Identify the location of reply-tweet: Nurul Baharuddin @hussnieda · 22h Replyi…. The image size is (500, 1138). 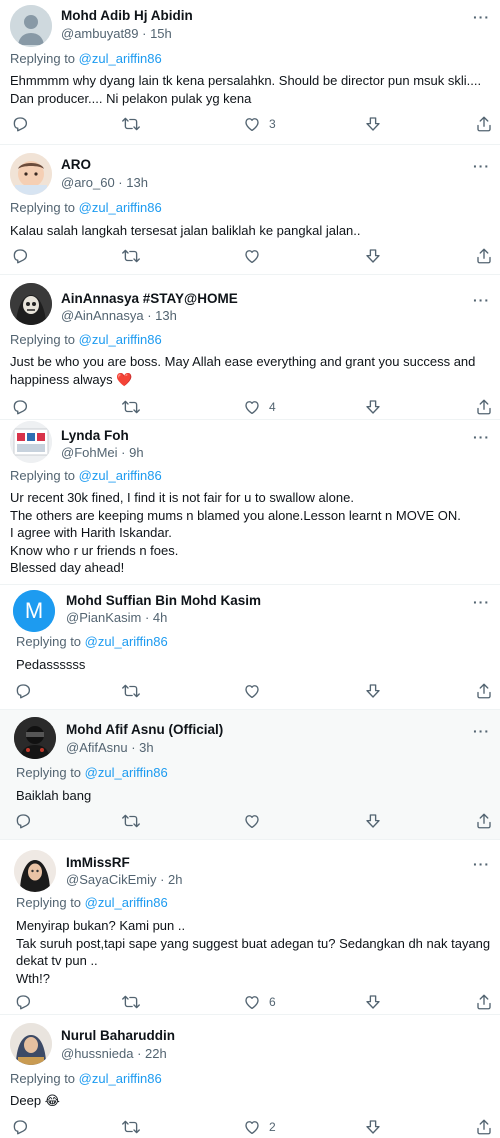
(250, 1074).